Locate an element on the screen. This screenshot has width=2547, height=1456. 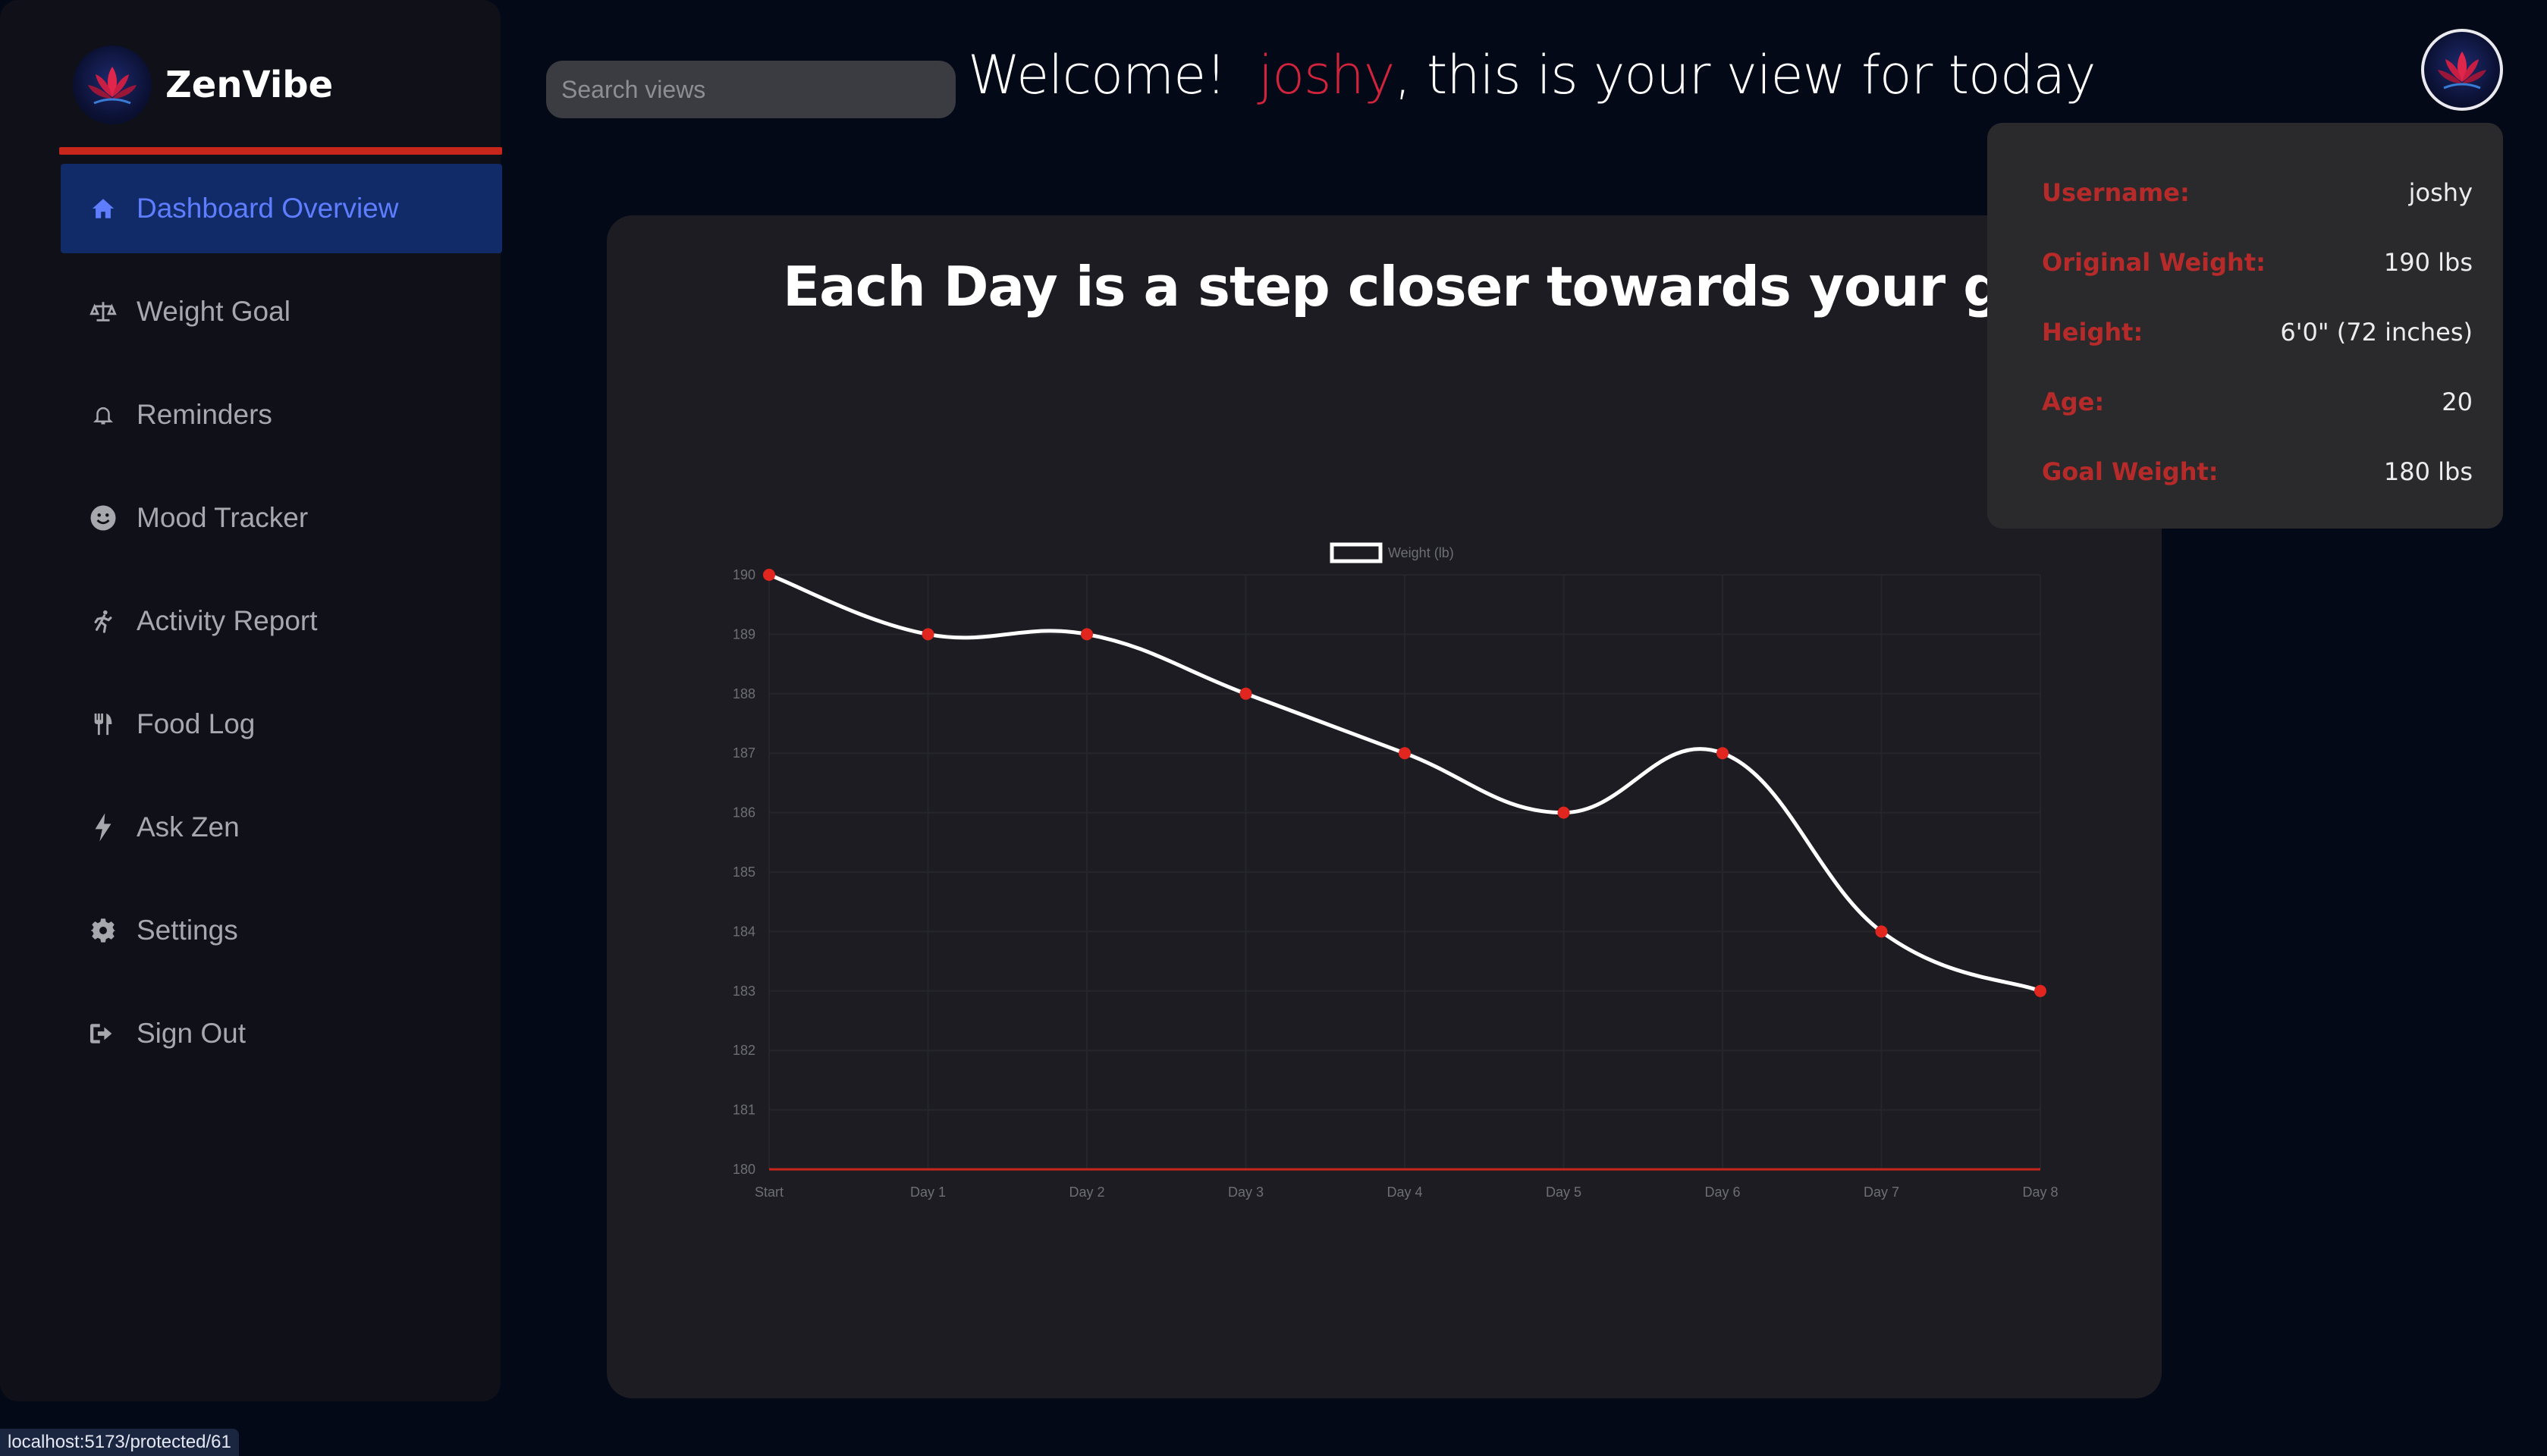
y-tick-label: 183 is located at coordinates (744, 991).